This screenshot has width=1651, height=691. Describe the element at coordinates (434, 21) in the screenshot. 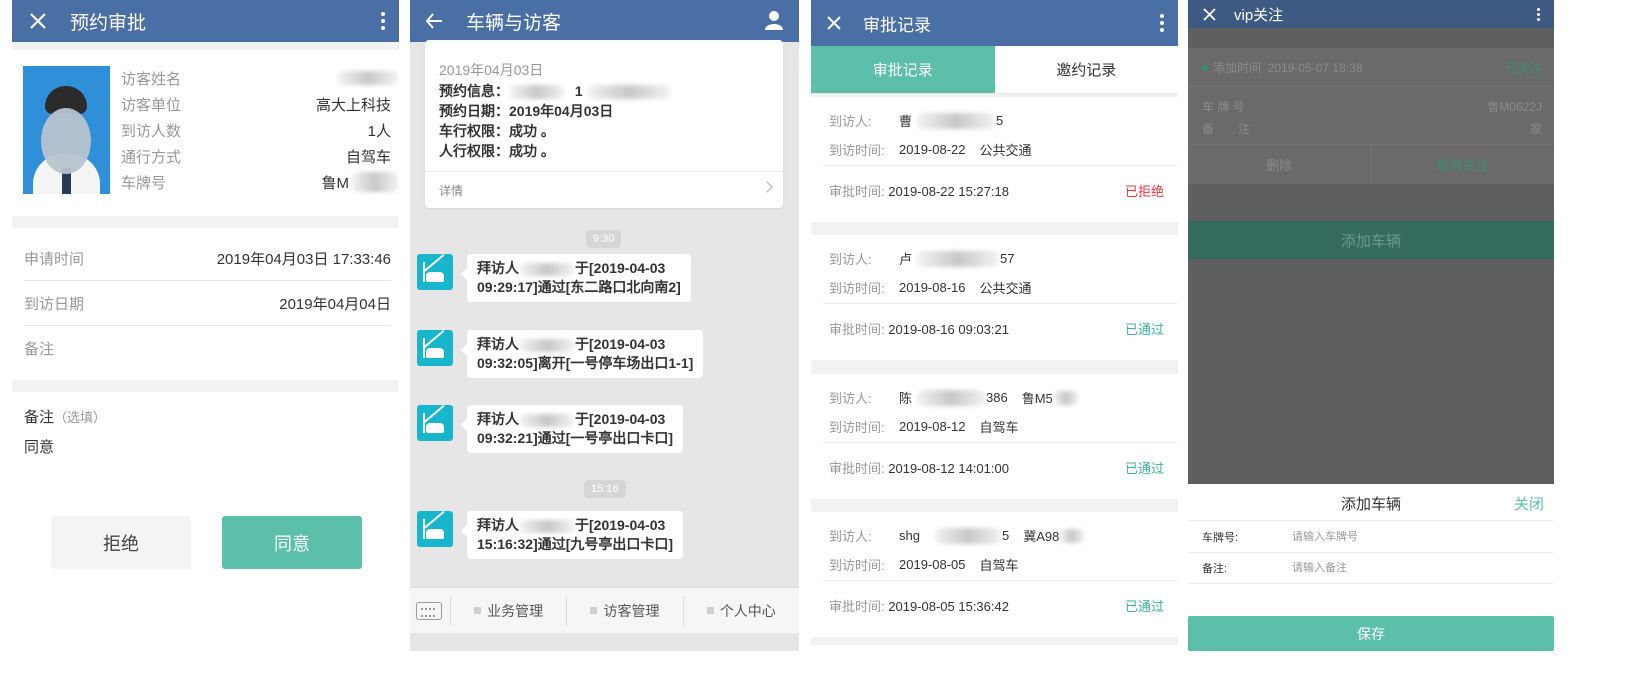

I see `back-arrow-icon` at that location.